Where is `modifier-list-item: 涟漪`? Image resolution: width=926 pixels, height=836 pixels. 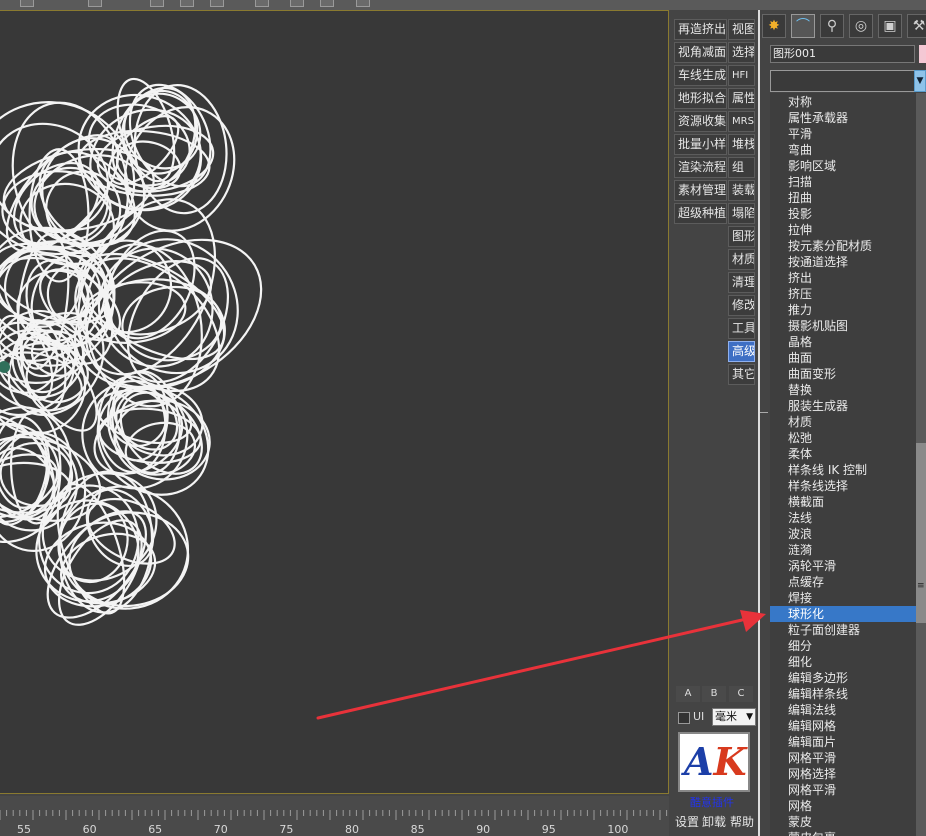 modifier-list-item: 涟漪 is located at coordinates (843, 550).